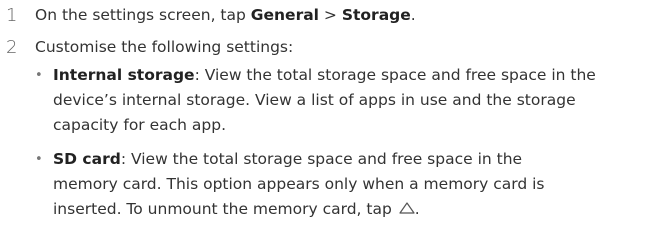 Image resolution: width=649 pixels, height=245 pixels. What do you see at coordinates (12, 15) in the screenshot?
I see `step-number: 1` at bounding box center [12, 15].